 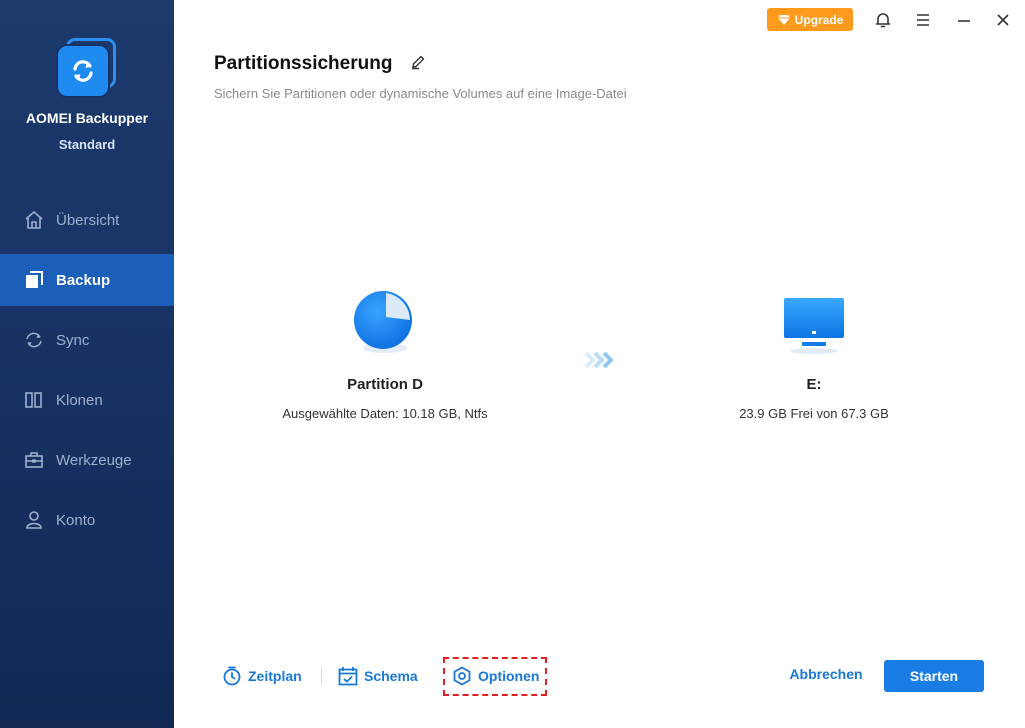 I want to click on close-icon, so click(x=1003, y=20).